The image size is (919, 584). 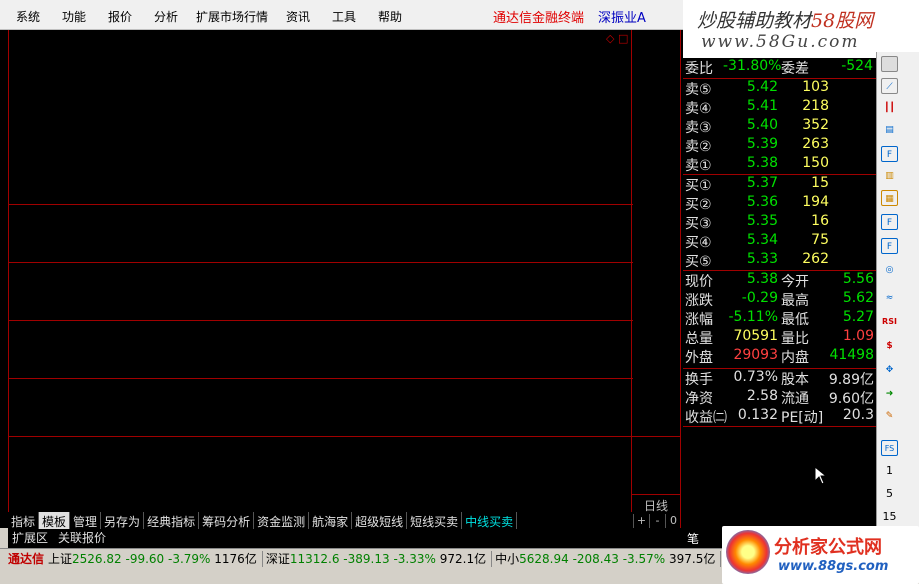 I want to click on tab-manage: 管理, so click(x=86, y=520).